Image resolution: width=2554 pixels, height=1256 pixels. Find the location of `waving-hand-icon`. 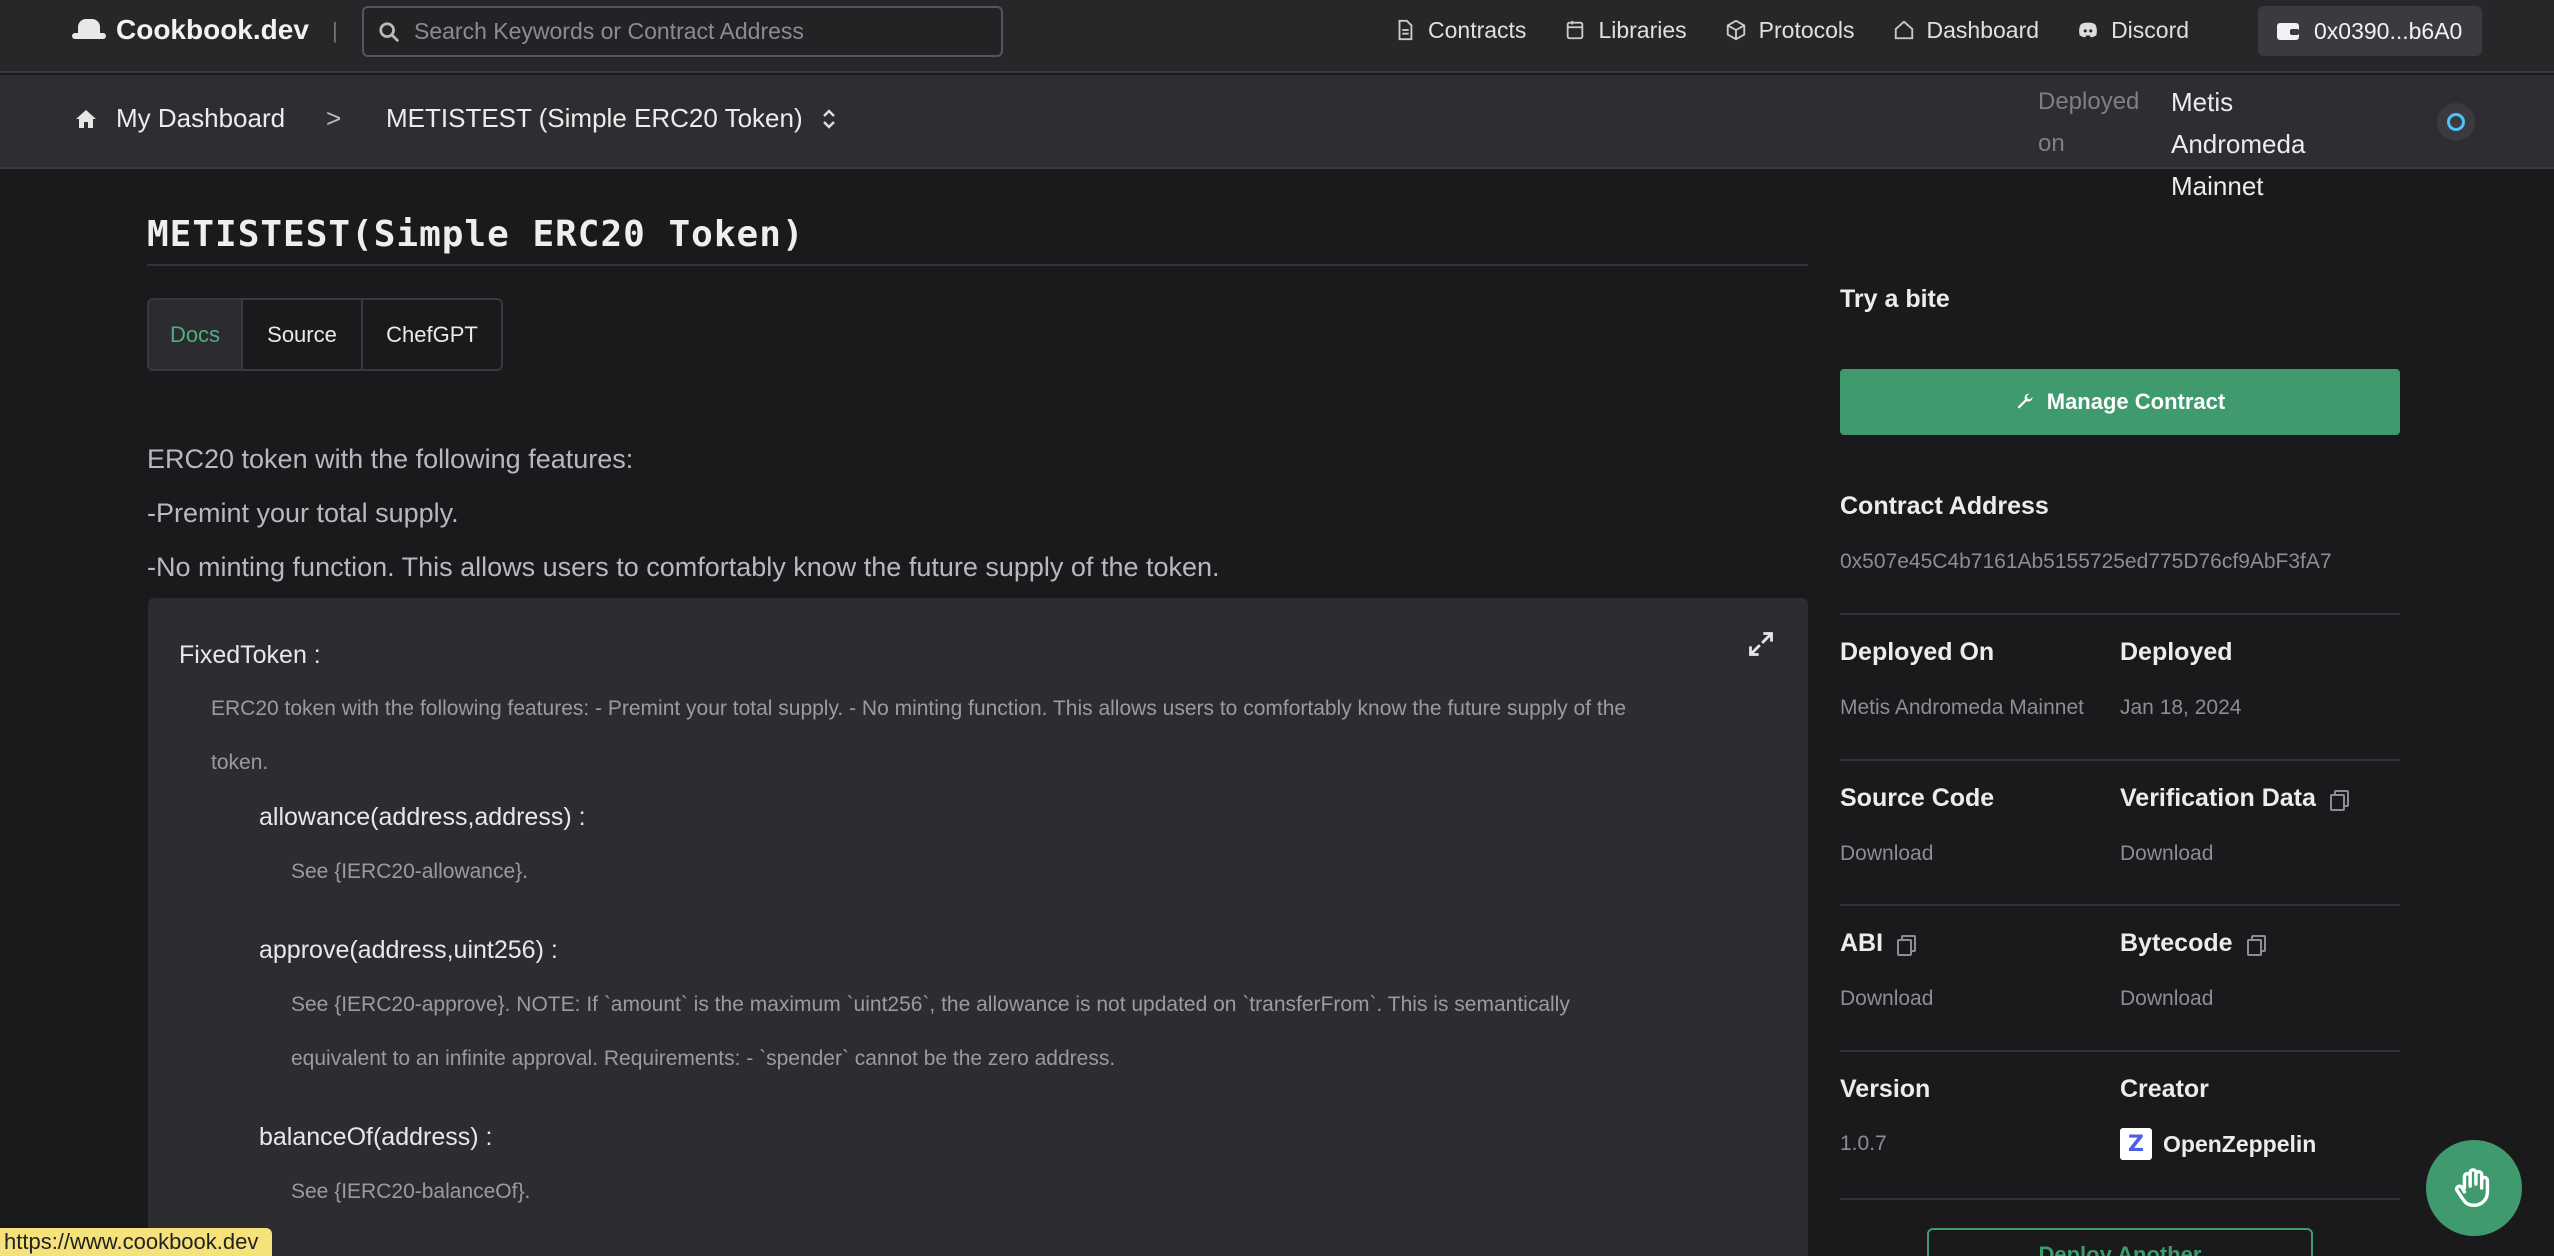

waving-hand-icon is located at coordinates (2472, 1187).